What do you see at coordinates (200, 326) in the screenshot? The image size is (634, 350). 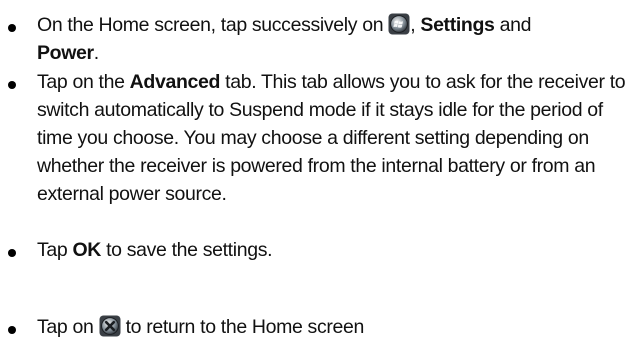 I see `step-text: Tap on to return to the Home screen` at bounding box center [200, 326].